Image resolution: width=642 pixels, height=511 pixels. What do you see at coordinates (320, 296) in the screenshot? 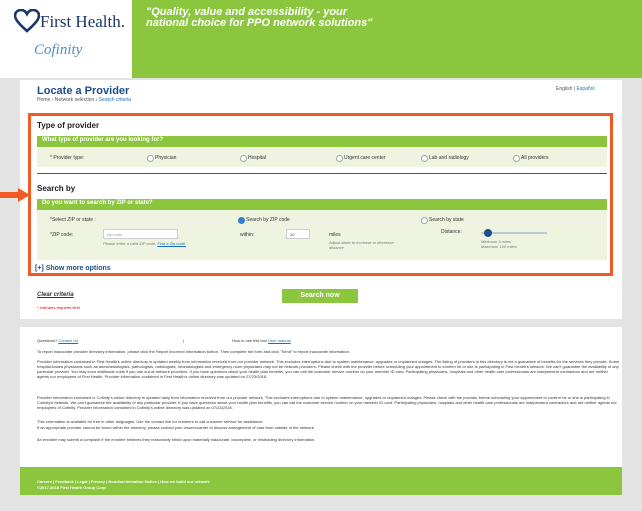
I see `search-now-button: Search now` at bounding box center [320, 296].